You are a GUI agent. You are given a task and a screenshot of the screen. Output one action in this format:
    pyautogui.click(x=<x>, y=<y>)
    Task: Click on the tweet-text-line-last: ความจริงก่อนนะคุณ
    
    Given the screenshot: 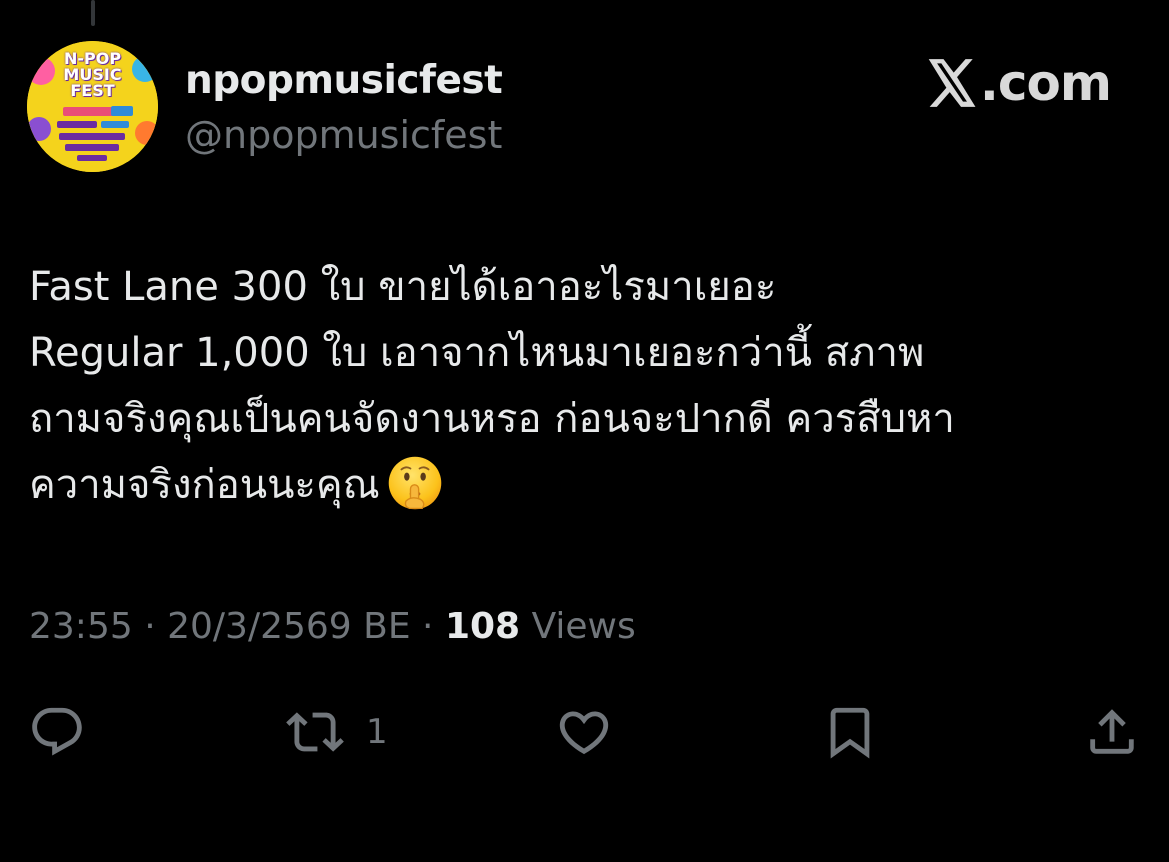 What is the action you would take?
    pyautogui.click(x=584, y=485)
    